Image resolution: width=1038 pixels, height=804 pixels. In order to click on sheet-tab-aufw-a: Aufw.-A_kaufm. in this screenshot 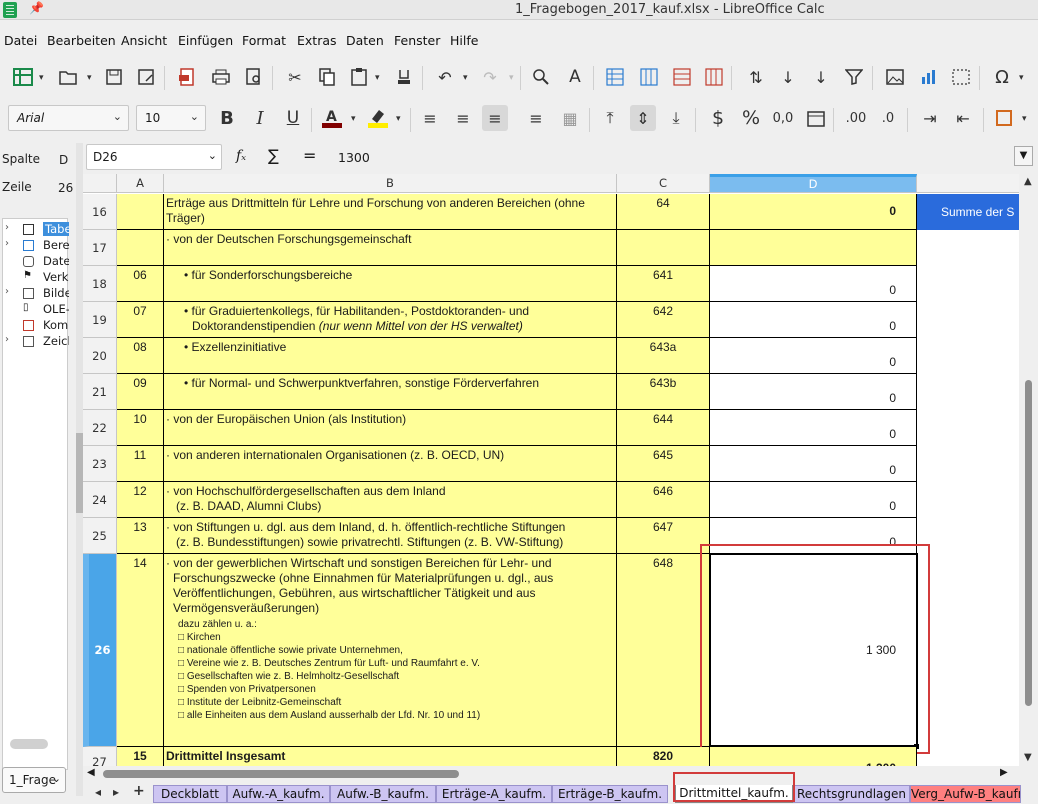, I will do `click(278, 794)`.